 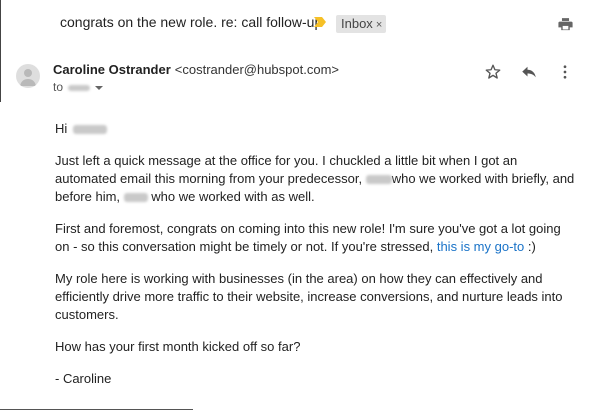 I want to click on paragraph-2-text-b: :), so click(x=531, y=246).